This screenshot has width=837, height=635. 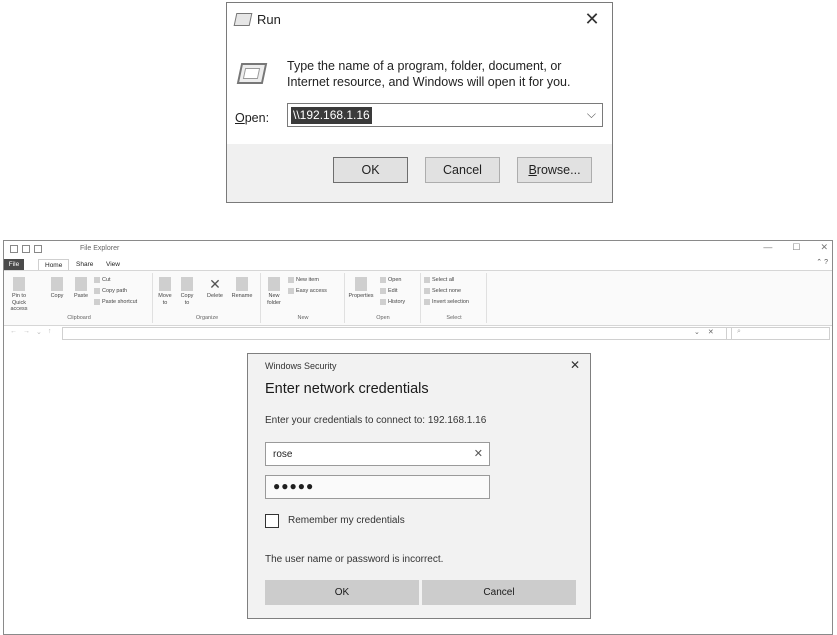 What do you see at coordinates (243, 19) in the screenshot?
I see `run-icon` at bounding box center [243, 19].